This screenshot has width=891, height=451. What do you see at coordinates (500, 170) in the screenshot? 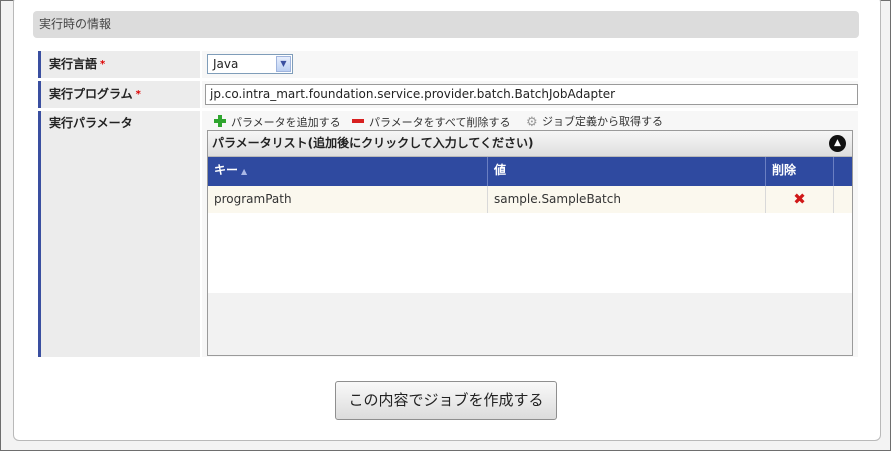
I see `column-value-label: 値` at bounding box center [500, 170].